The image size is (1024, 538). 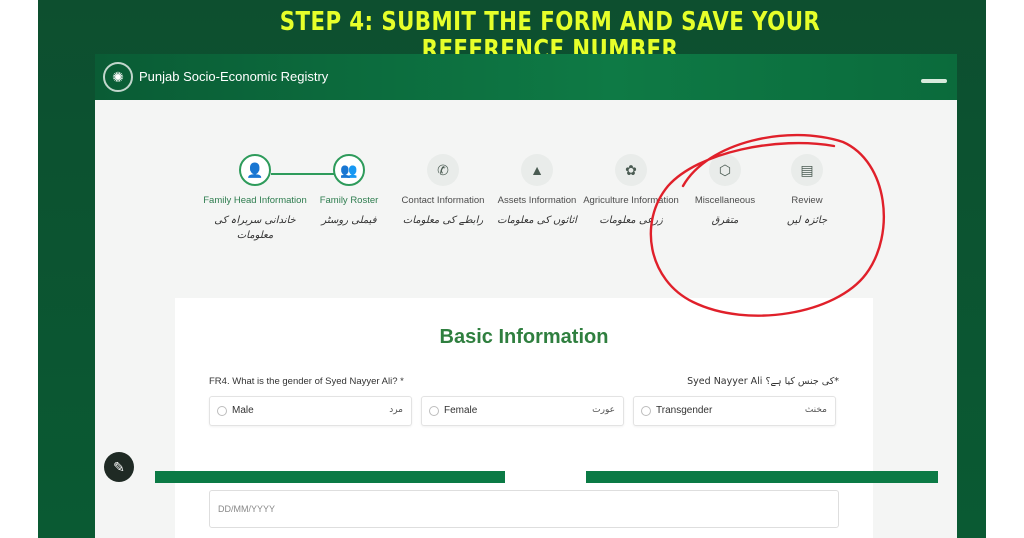 What do you see at coordinates (815, 410) in the screenshot?
I see `option-label-urdu: مخنث` at bounding box center [815, 410].